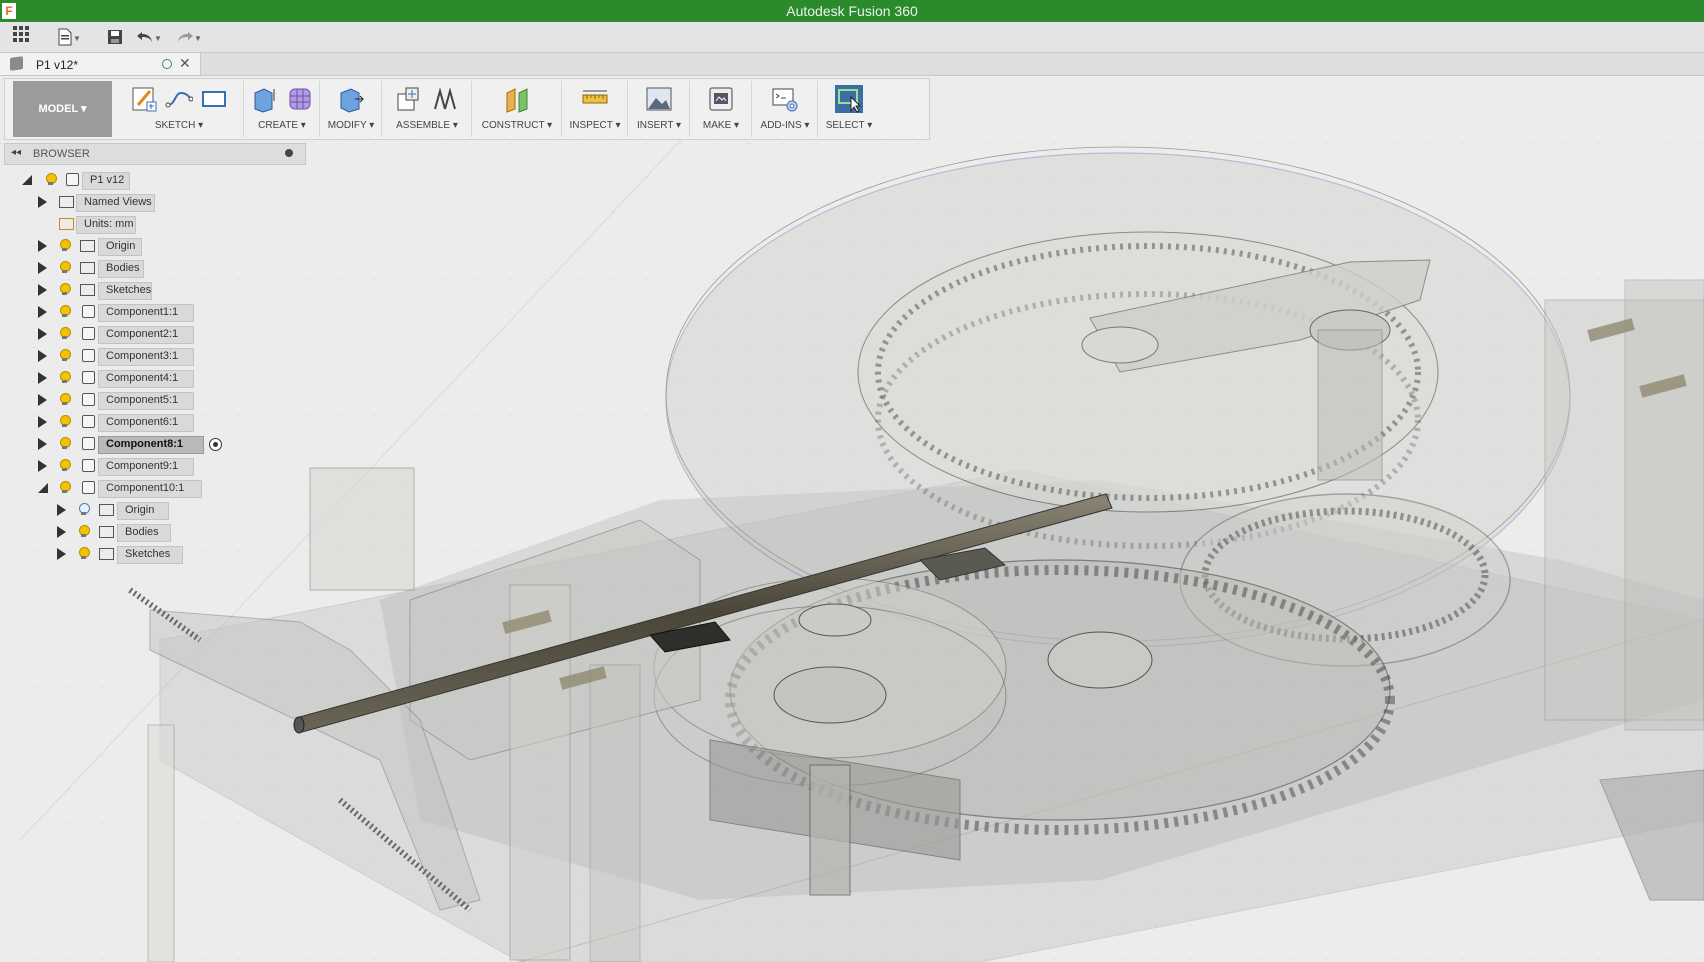  Describe the element at coordinates (215, 444) in the screenshot. I see `activate-component-icon` at that location.